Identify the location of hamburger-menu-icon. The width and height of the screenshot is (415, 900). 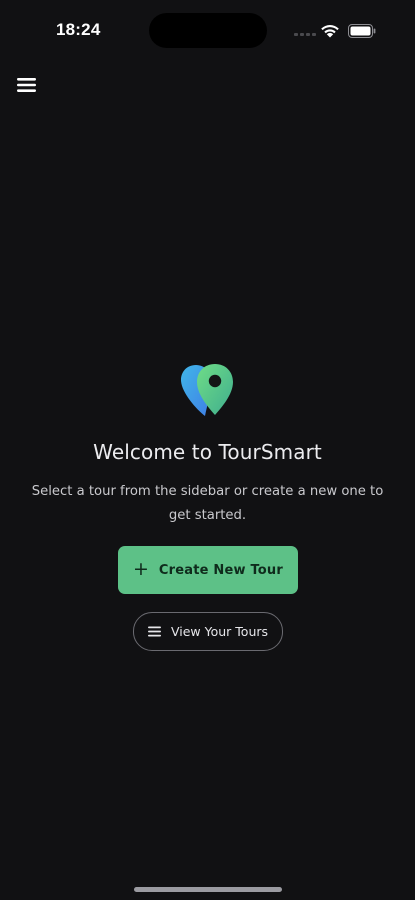
(26, 85).